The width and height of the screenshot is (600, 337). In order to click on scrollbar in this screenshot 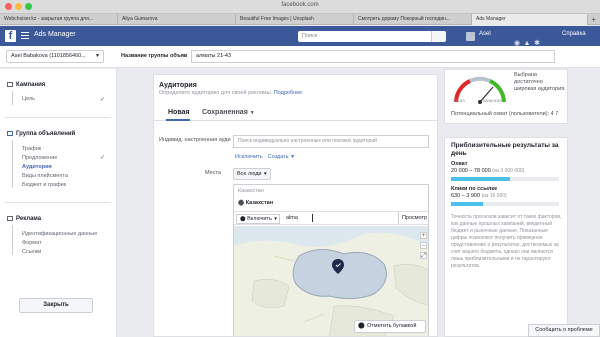, I will do `click(598, 203)`.